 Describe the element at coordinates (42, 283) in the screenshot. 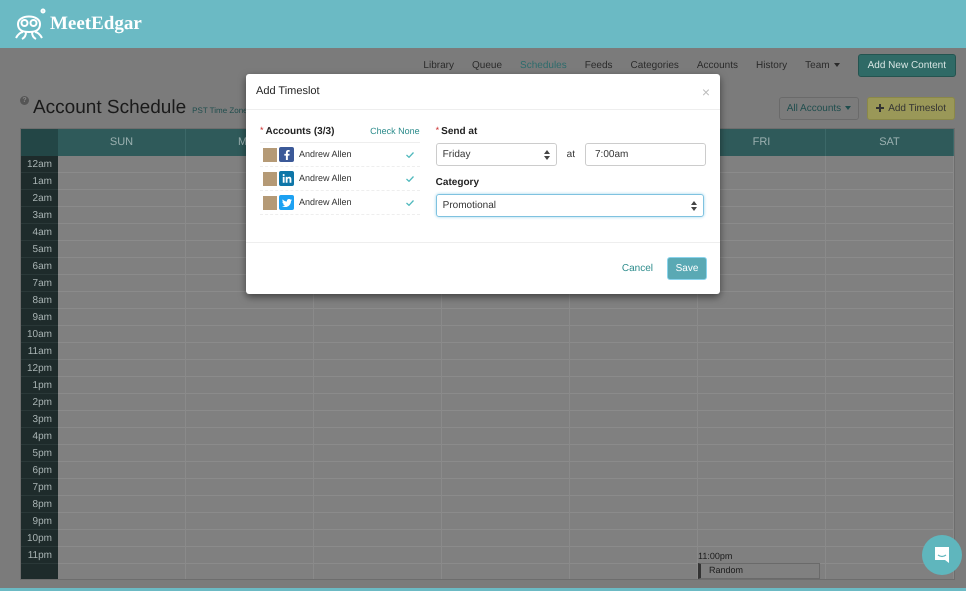

I see `hour-label: 7am` at that location.